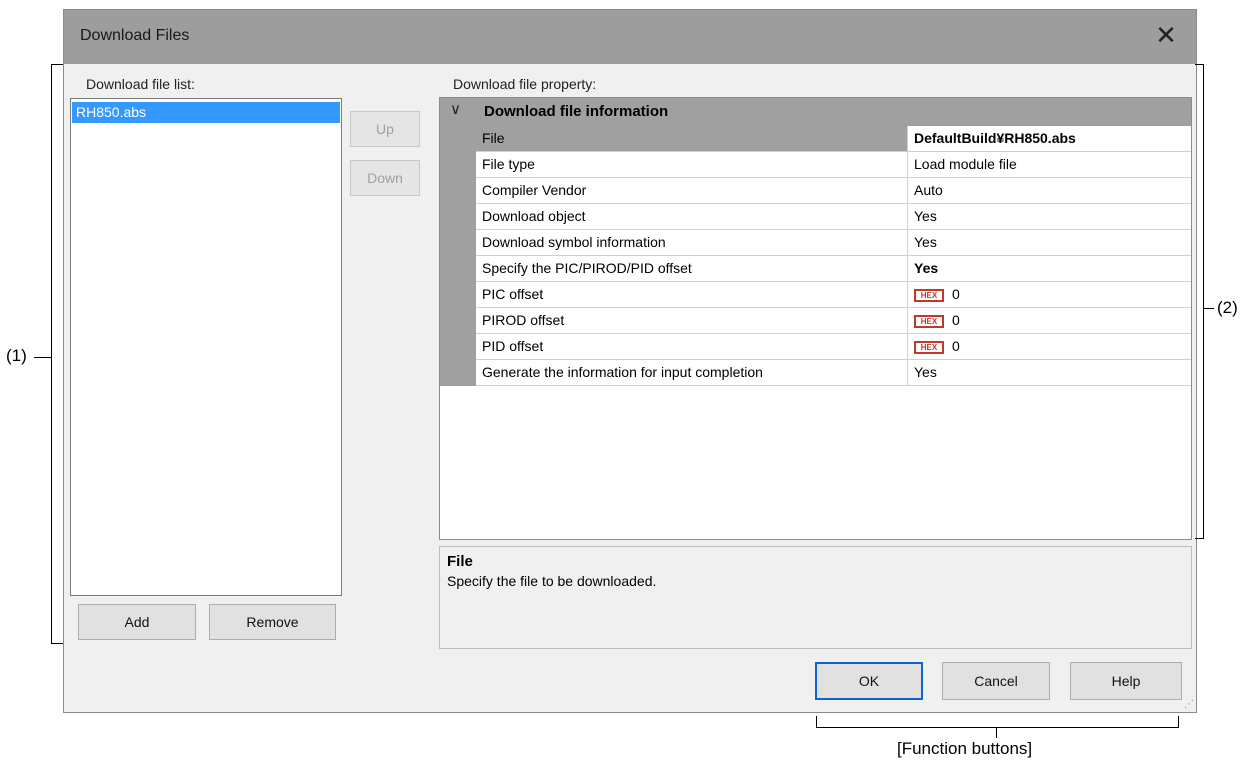 The image size is (1253, 764). Describe the element at coordinates (137, 622) in the screenshot. I see `add-button: Add` at that location.